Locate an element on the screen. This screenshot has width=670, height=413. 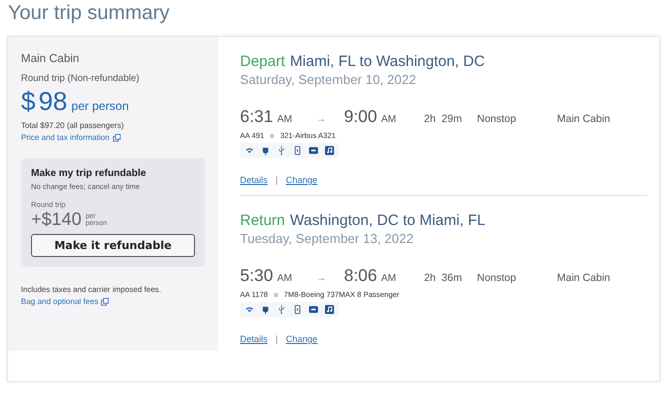
refund-price: +$140 is located at coordinates (56, 219).